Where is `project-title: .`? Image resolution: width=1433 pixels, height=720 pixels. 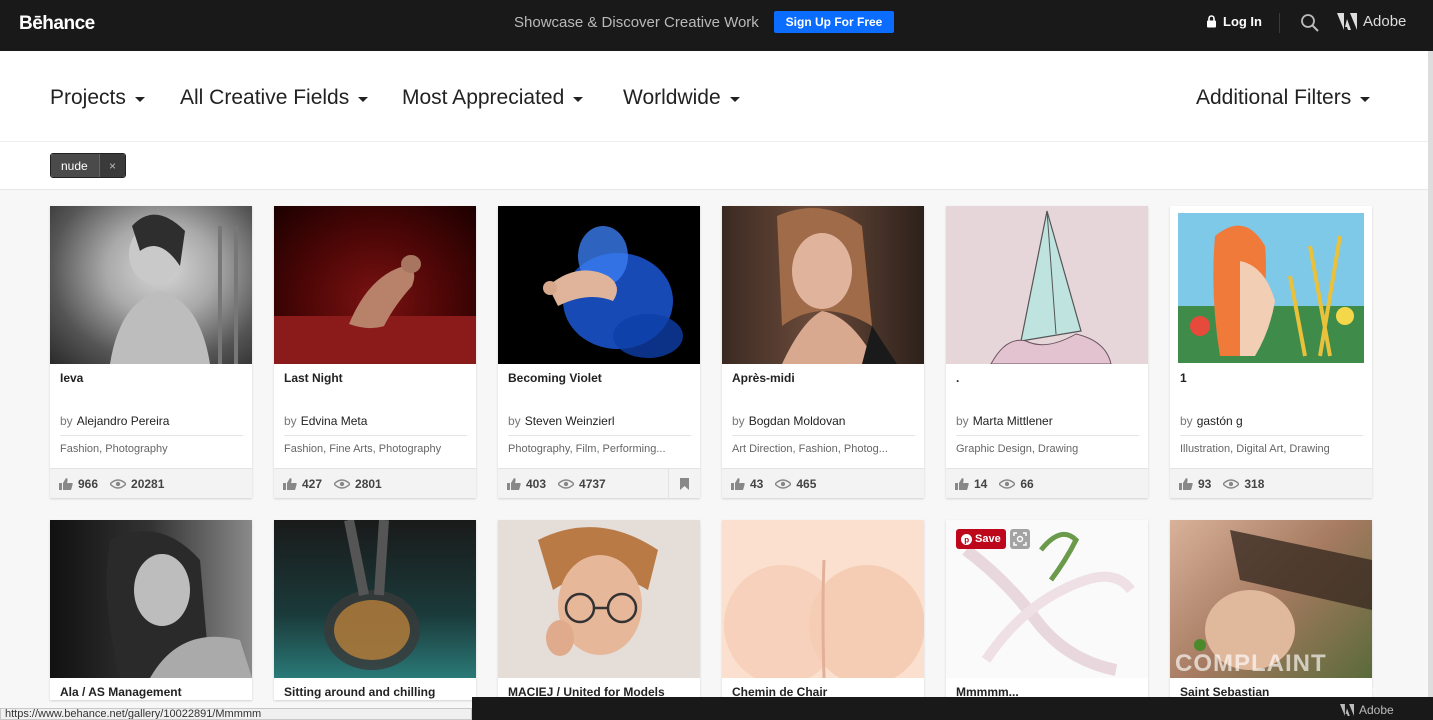
project-title: . is located at coordinates (957, 378).